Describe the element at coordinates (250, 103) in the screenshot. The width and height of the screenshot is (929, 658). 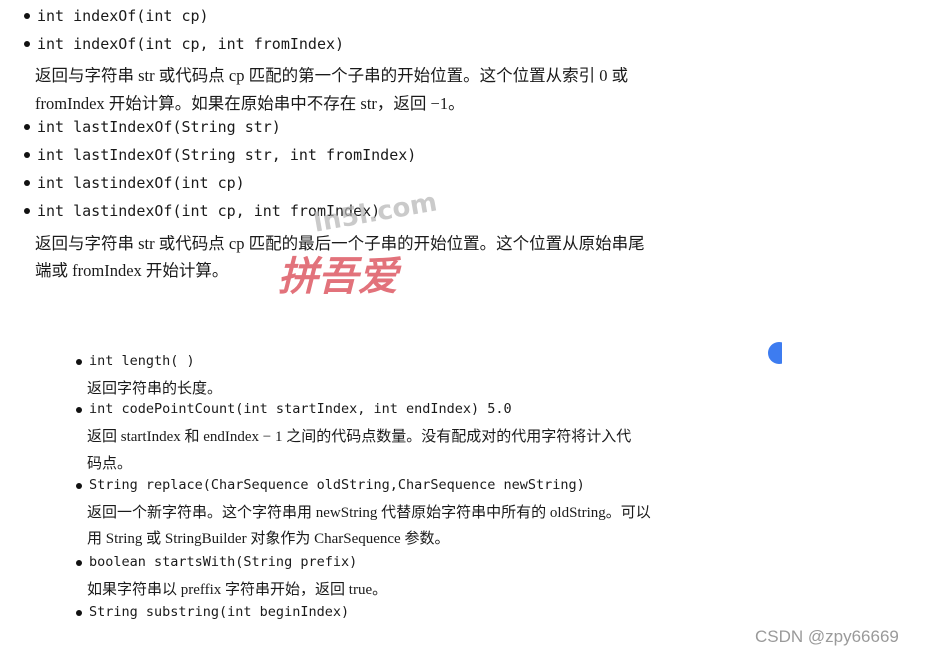
I see `method-description: fromIndex 开始计算。如果在原始串中不存在 str，返回 −1。` at that location.